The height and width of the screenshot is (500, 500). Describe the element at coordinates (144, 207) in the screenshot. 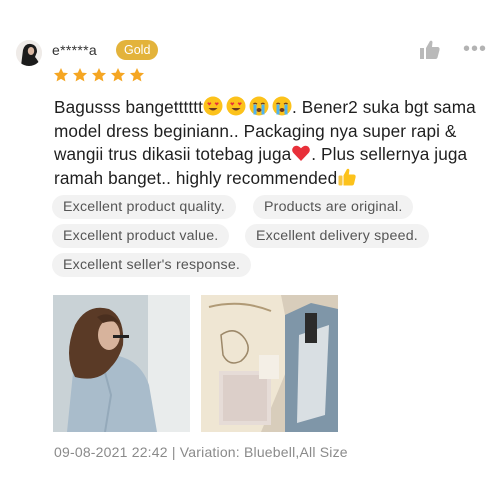

I see `review-tag: Excellent product quality.` at that location.